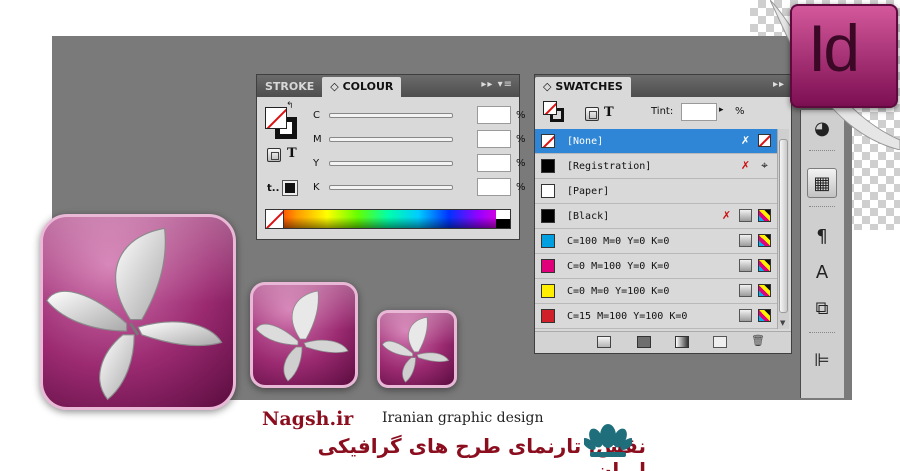 This screenshot has height=471, width=900. Describe the element at coordinates (463, 418) in the screenshot. I see `brand-tagline: Iranian graphic design` at that location.